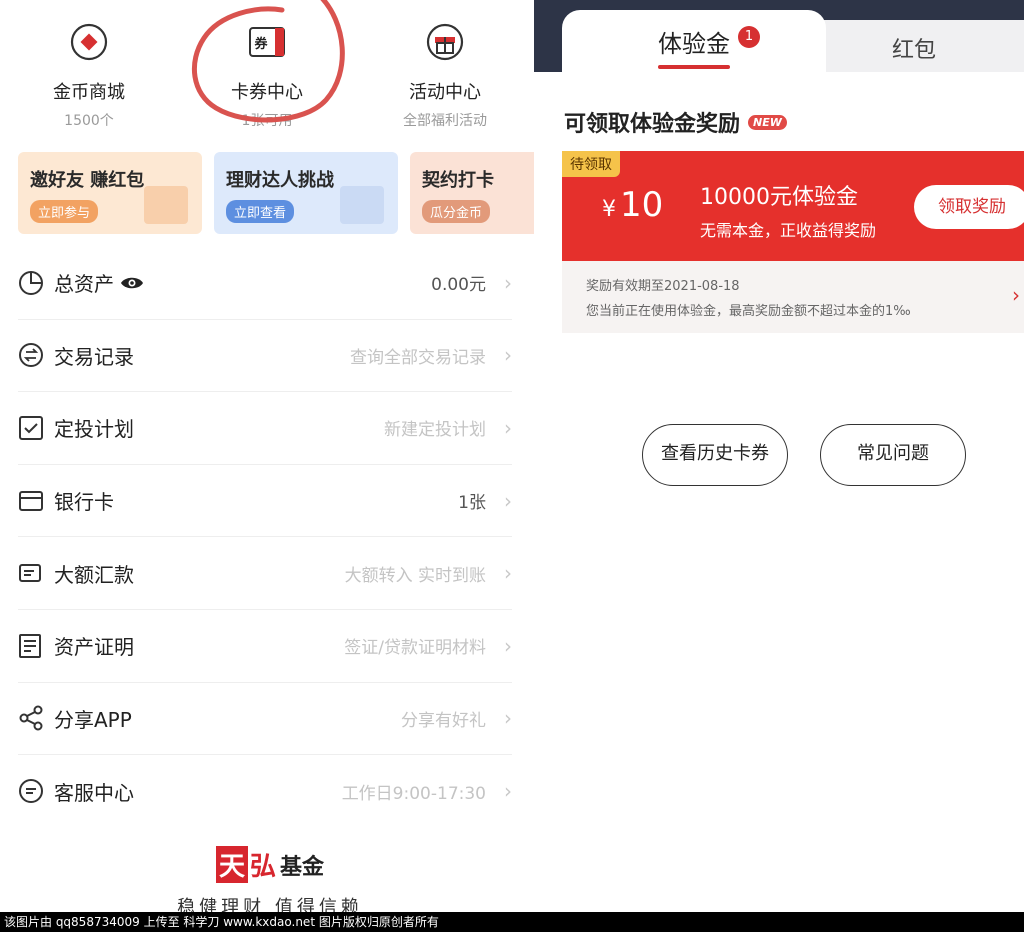 The width and height of the screenshot is (1024, 932). What do you see at coordinates (445, 92) in the screenshot?
I see `activity-center-title: 活动中心` at bounding box center [445, 92].